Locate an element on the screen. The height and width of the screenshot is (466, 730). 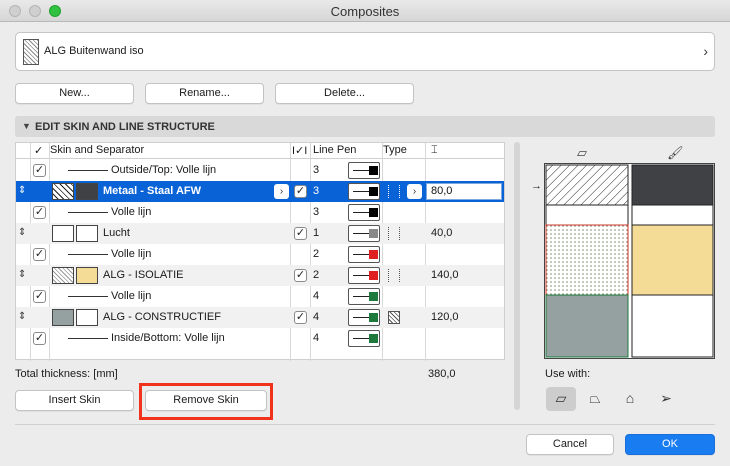
composite-preview is located at coordinates (629, 261).